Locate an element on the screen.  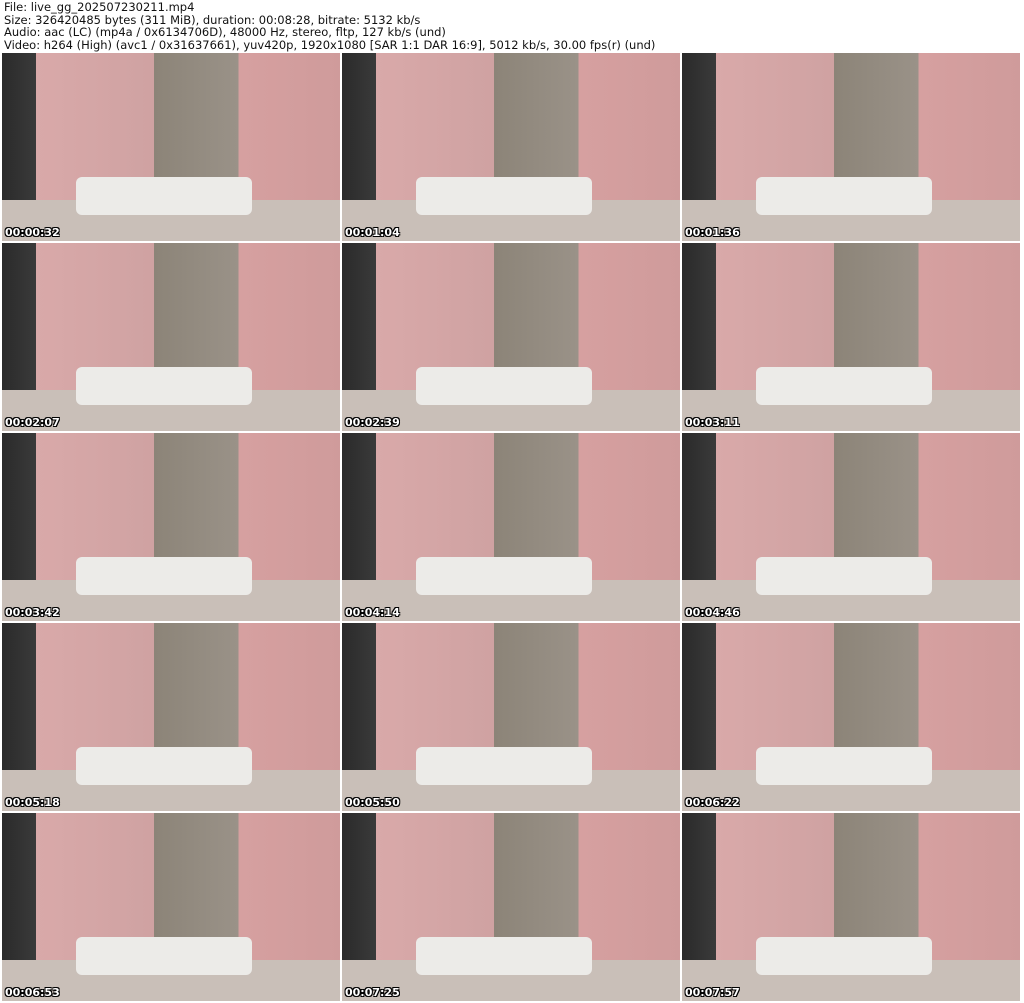
thumbnail-timestamp: 00:05:50 is located at coordinates (372, 802).